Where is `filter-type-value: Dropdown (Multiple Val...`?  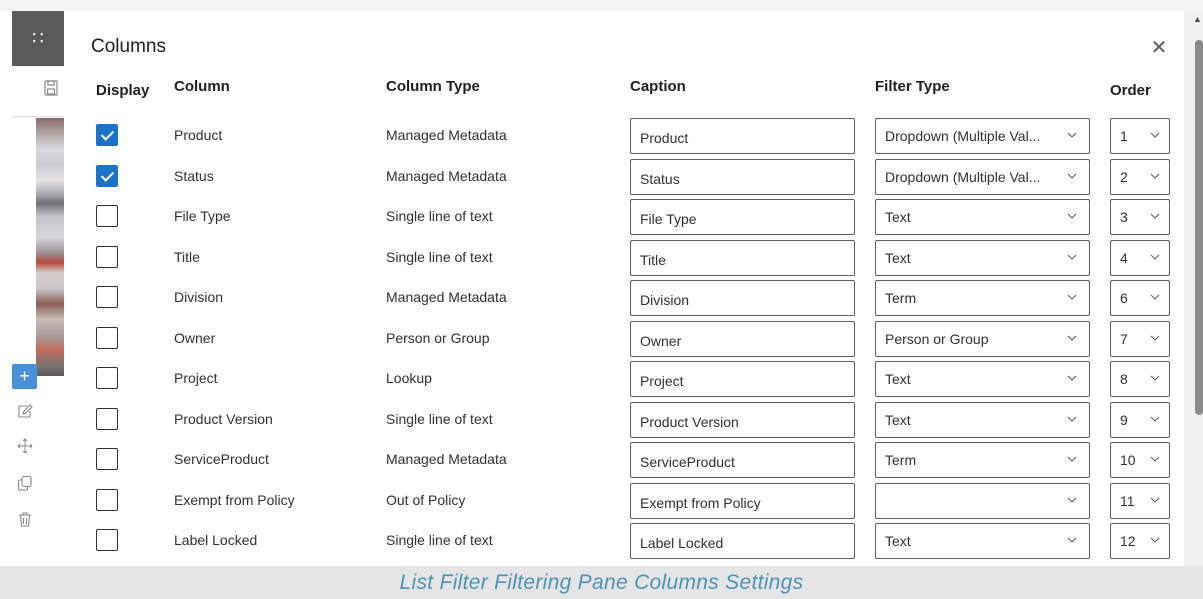
filter-type-value: Dropdown (Multiple Val... is located at coordinates (963, 176).